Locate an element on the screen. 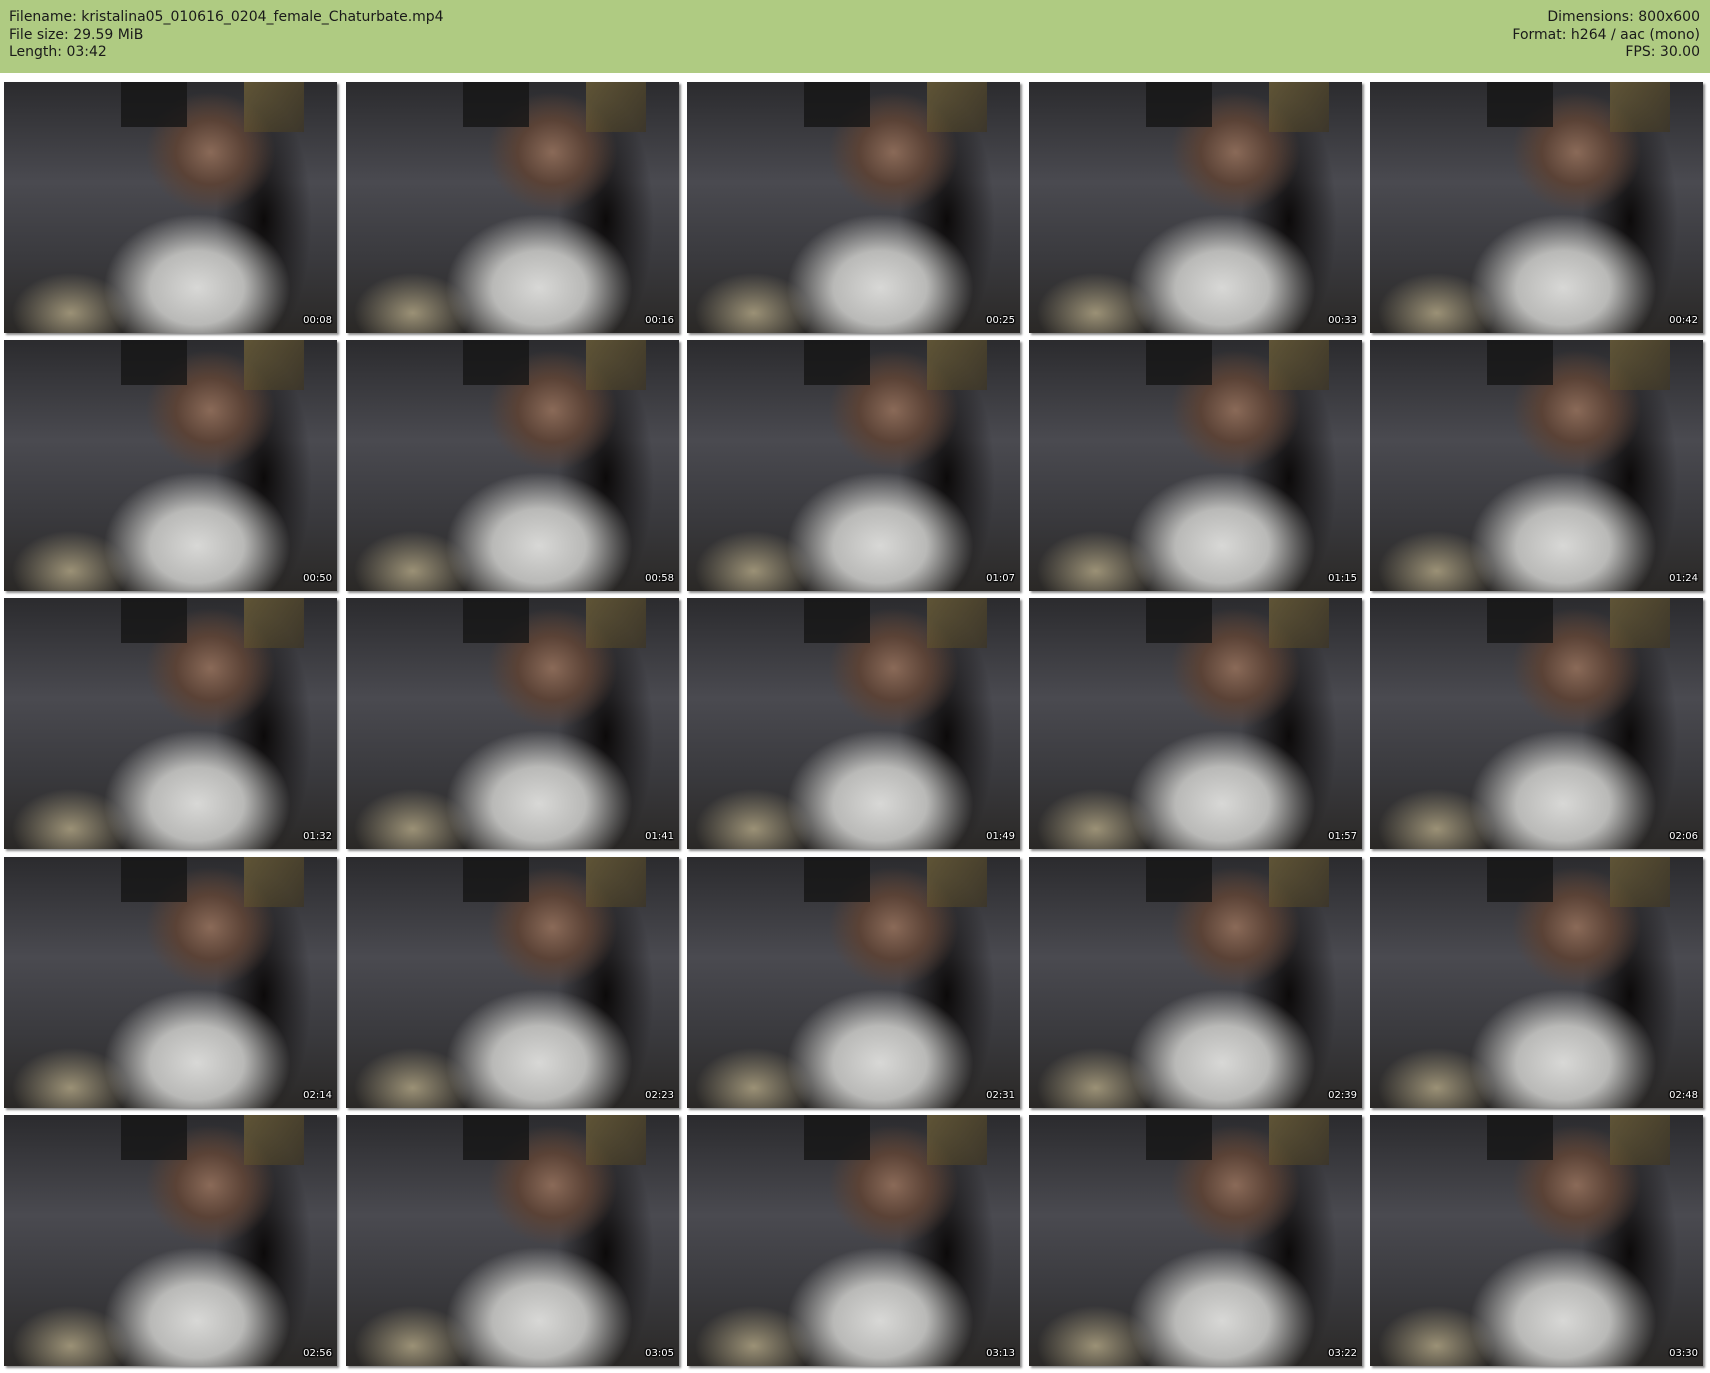  thumbnail-timestamp: 02:06 is located at coordinates (1683, 836).